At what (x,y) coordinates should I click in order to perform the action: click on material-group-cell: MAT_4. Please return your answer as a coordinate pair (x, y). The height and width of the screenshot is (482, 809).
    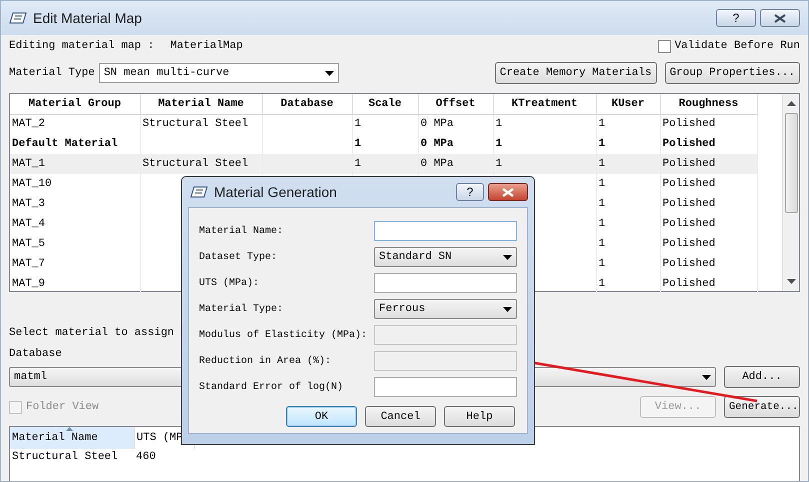
    Looking at the image, I should click on (29, 224).